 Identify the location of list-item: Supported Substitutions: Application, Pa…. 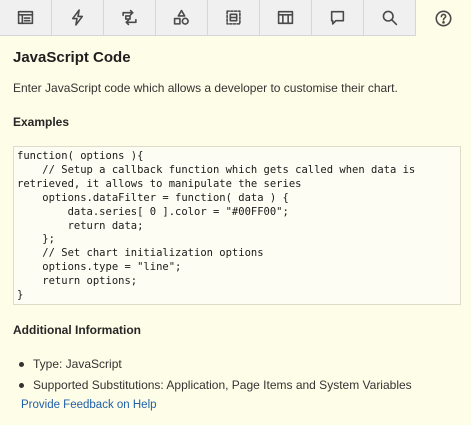
(215, 385).